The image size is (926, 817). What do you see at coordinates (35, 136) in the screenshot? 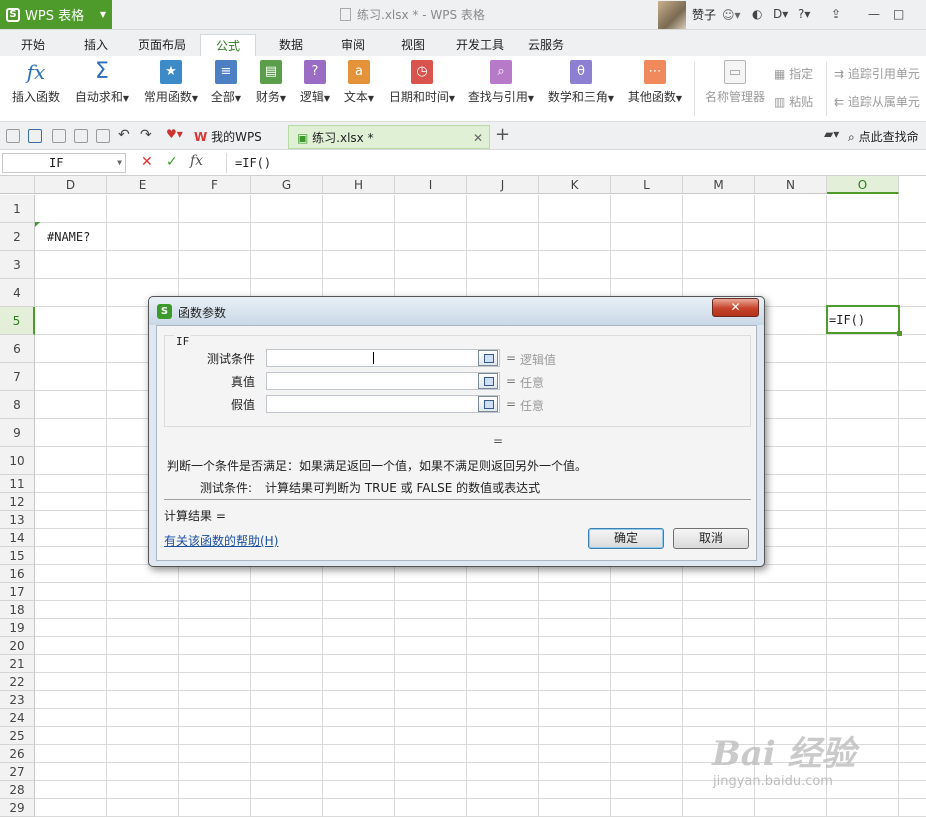
I see `save-icon` at bounding box center [35, 136].